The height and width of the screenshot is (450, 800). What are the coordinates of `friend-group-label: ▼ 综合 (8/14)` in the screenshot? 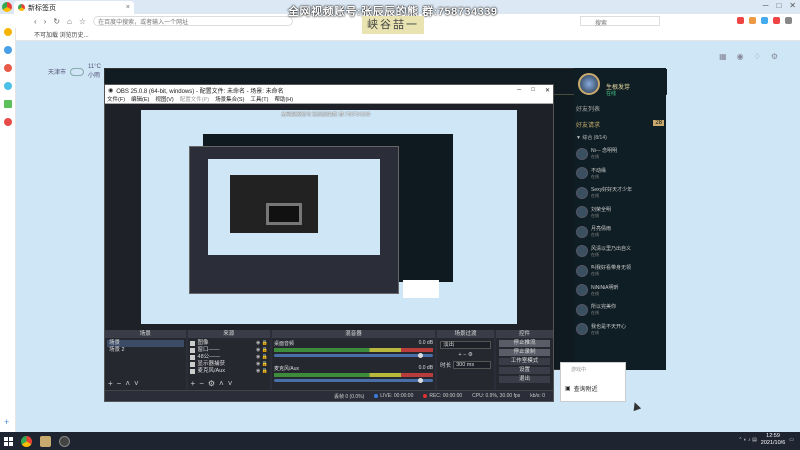 It's located at (591, 137).